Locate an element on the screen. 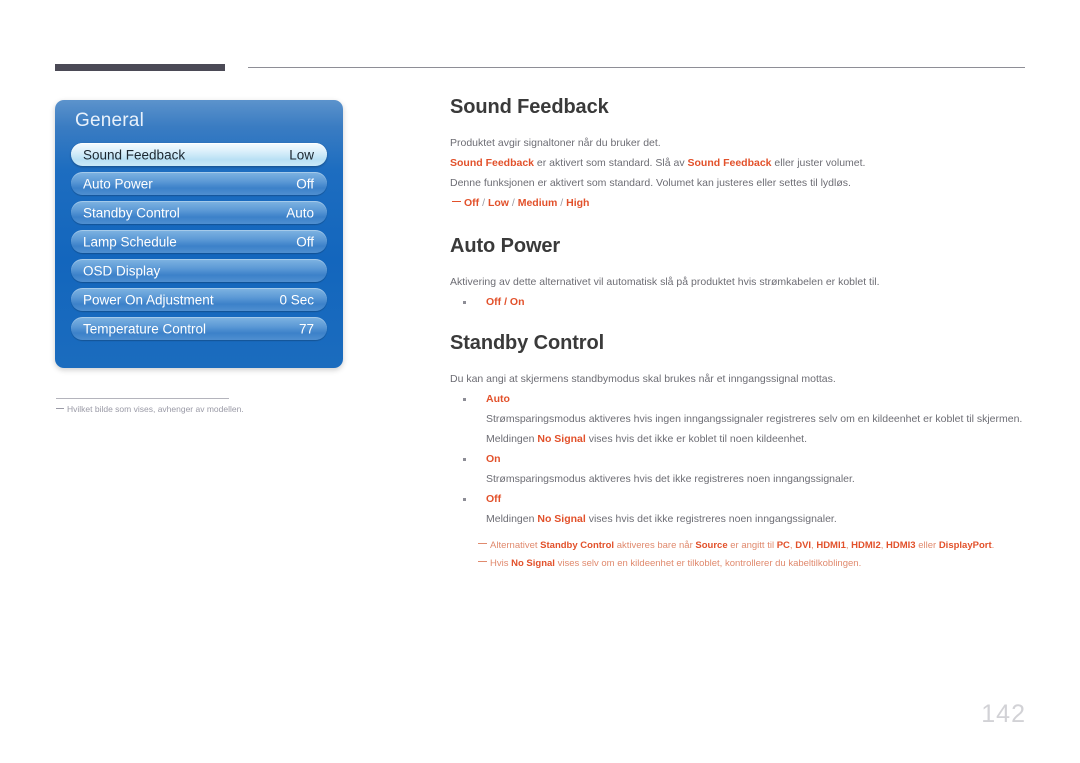 This screenshot has height=763, width=1080. osd-row-label: Lamp Schedule is located at coordinates (130, 241).